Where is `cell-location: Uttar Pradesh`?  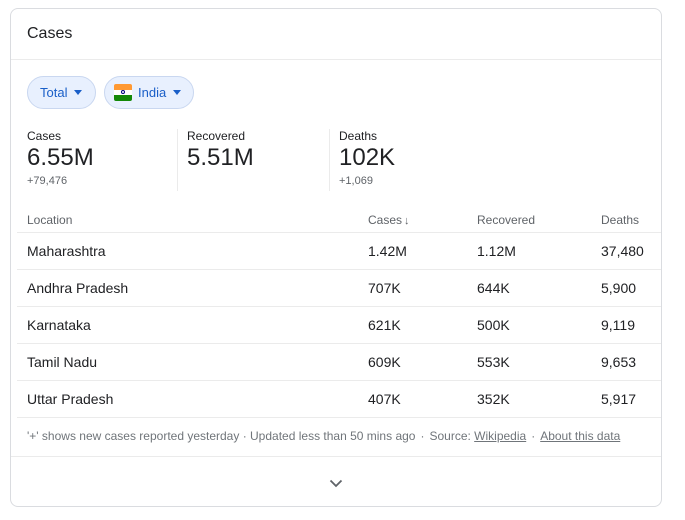
cell-location: Uttar Pradesh is located at coordinates (187, 399).